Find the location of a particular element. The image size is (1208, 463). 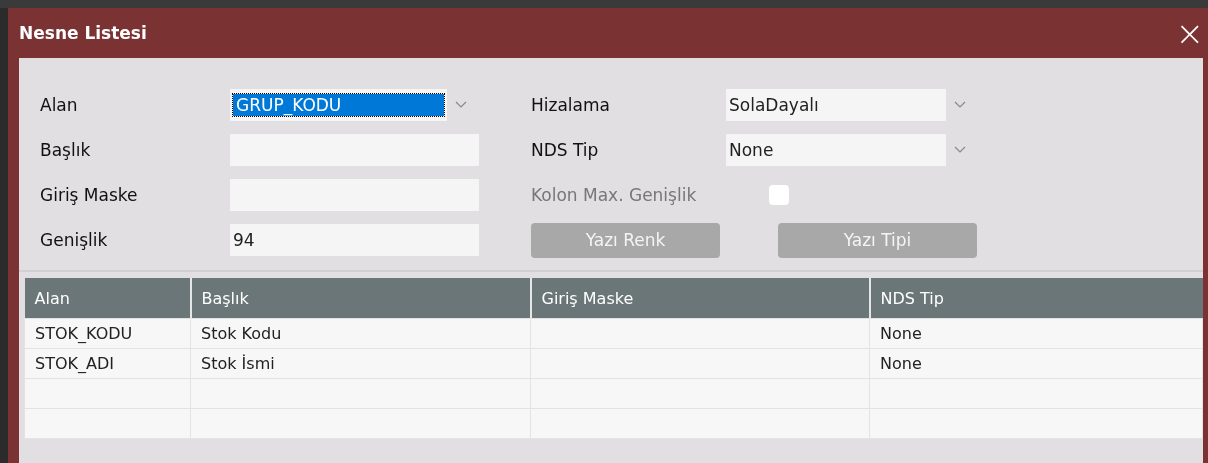

field-label: Giriş Maske is located at coordinates (89, 195).